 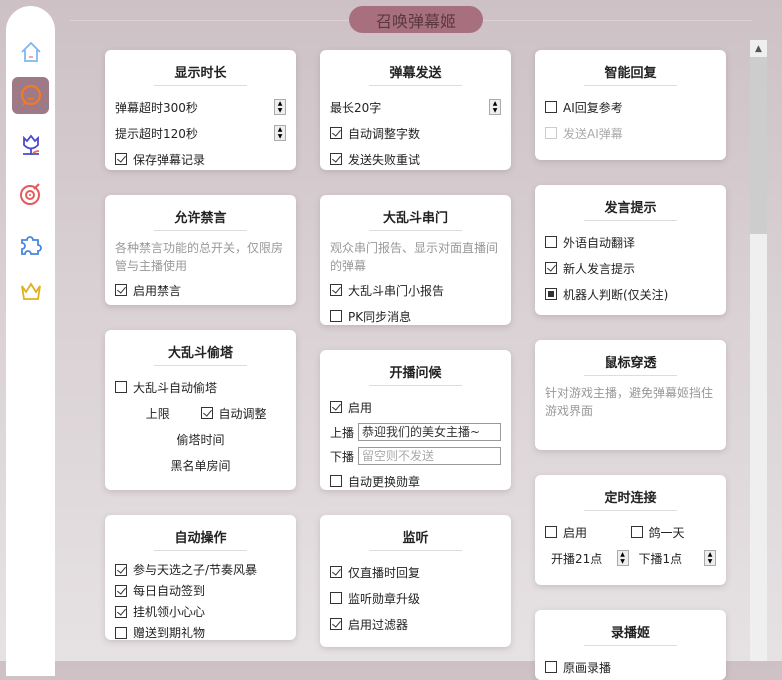 What do you see at coordinates (375, 481) in the screenshot?
I see `option-checkbox: 自动更换勋章` at bounding box center [375, 481].